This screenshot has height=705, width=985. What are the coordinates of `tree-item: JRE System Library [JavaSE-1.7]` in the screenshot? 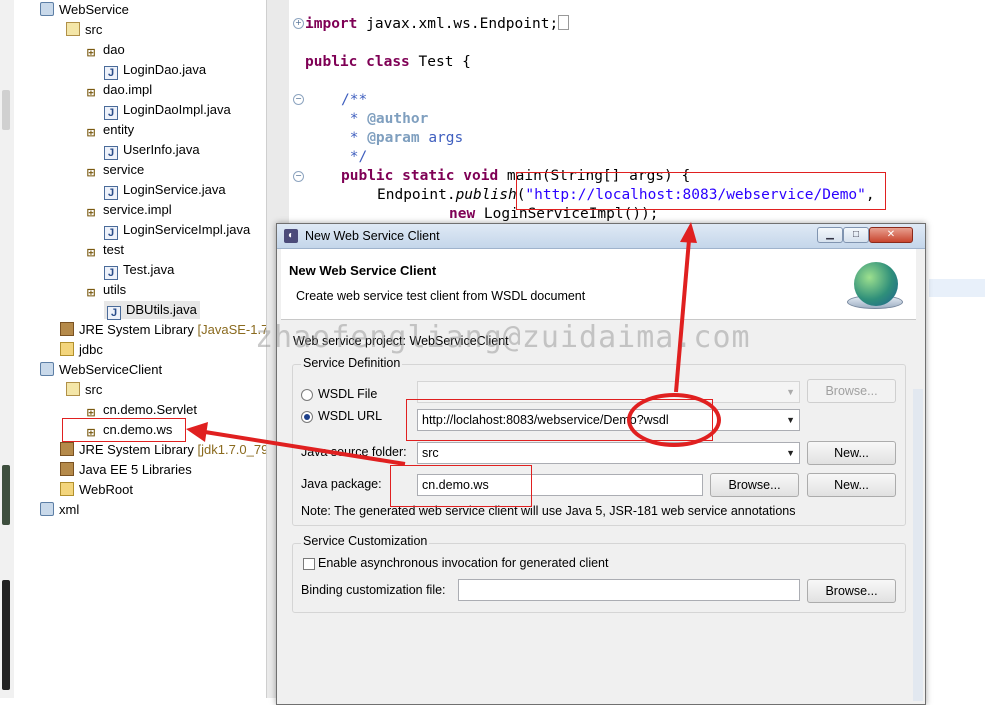 It's located at (166, 330).